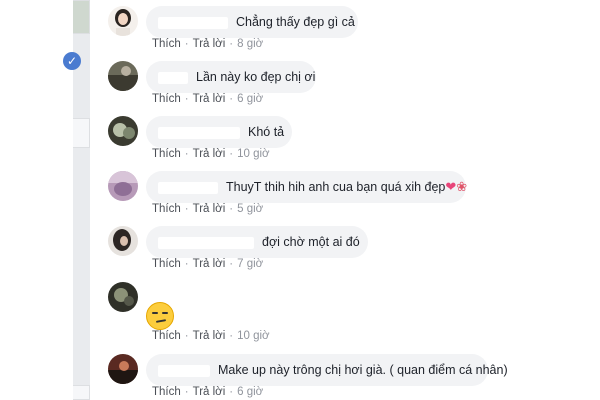  I want to click on comment-text: ThuyT thih hih anh cua bạn quá xih đẹp, so click(336, 187).